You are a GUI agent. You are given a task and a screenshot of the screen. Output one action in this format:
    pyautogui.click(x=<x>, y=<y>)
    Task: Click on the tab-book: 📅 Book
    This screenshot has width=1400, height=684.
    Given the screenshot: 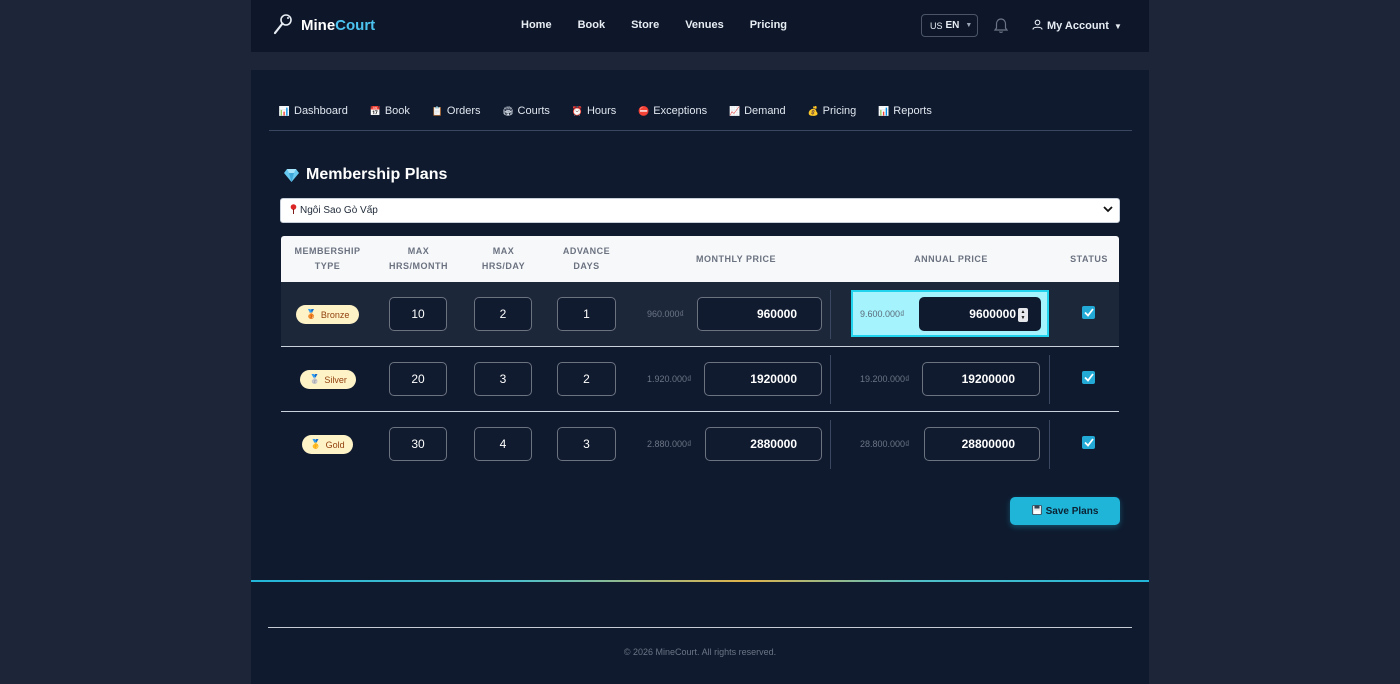 What is the action you would take?
    pyautogui.click(x=390, y=111)
    